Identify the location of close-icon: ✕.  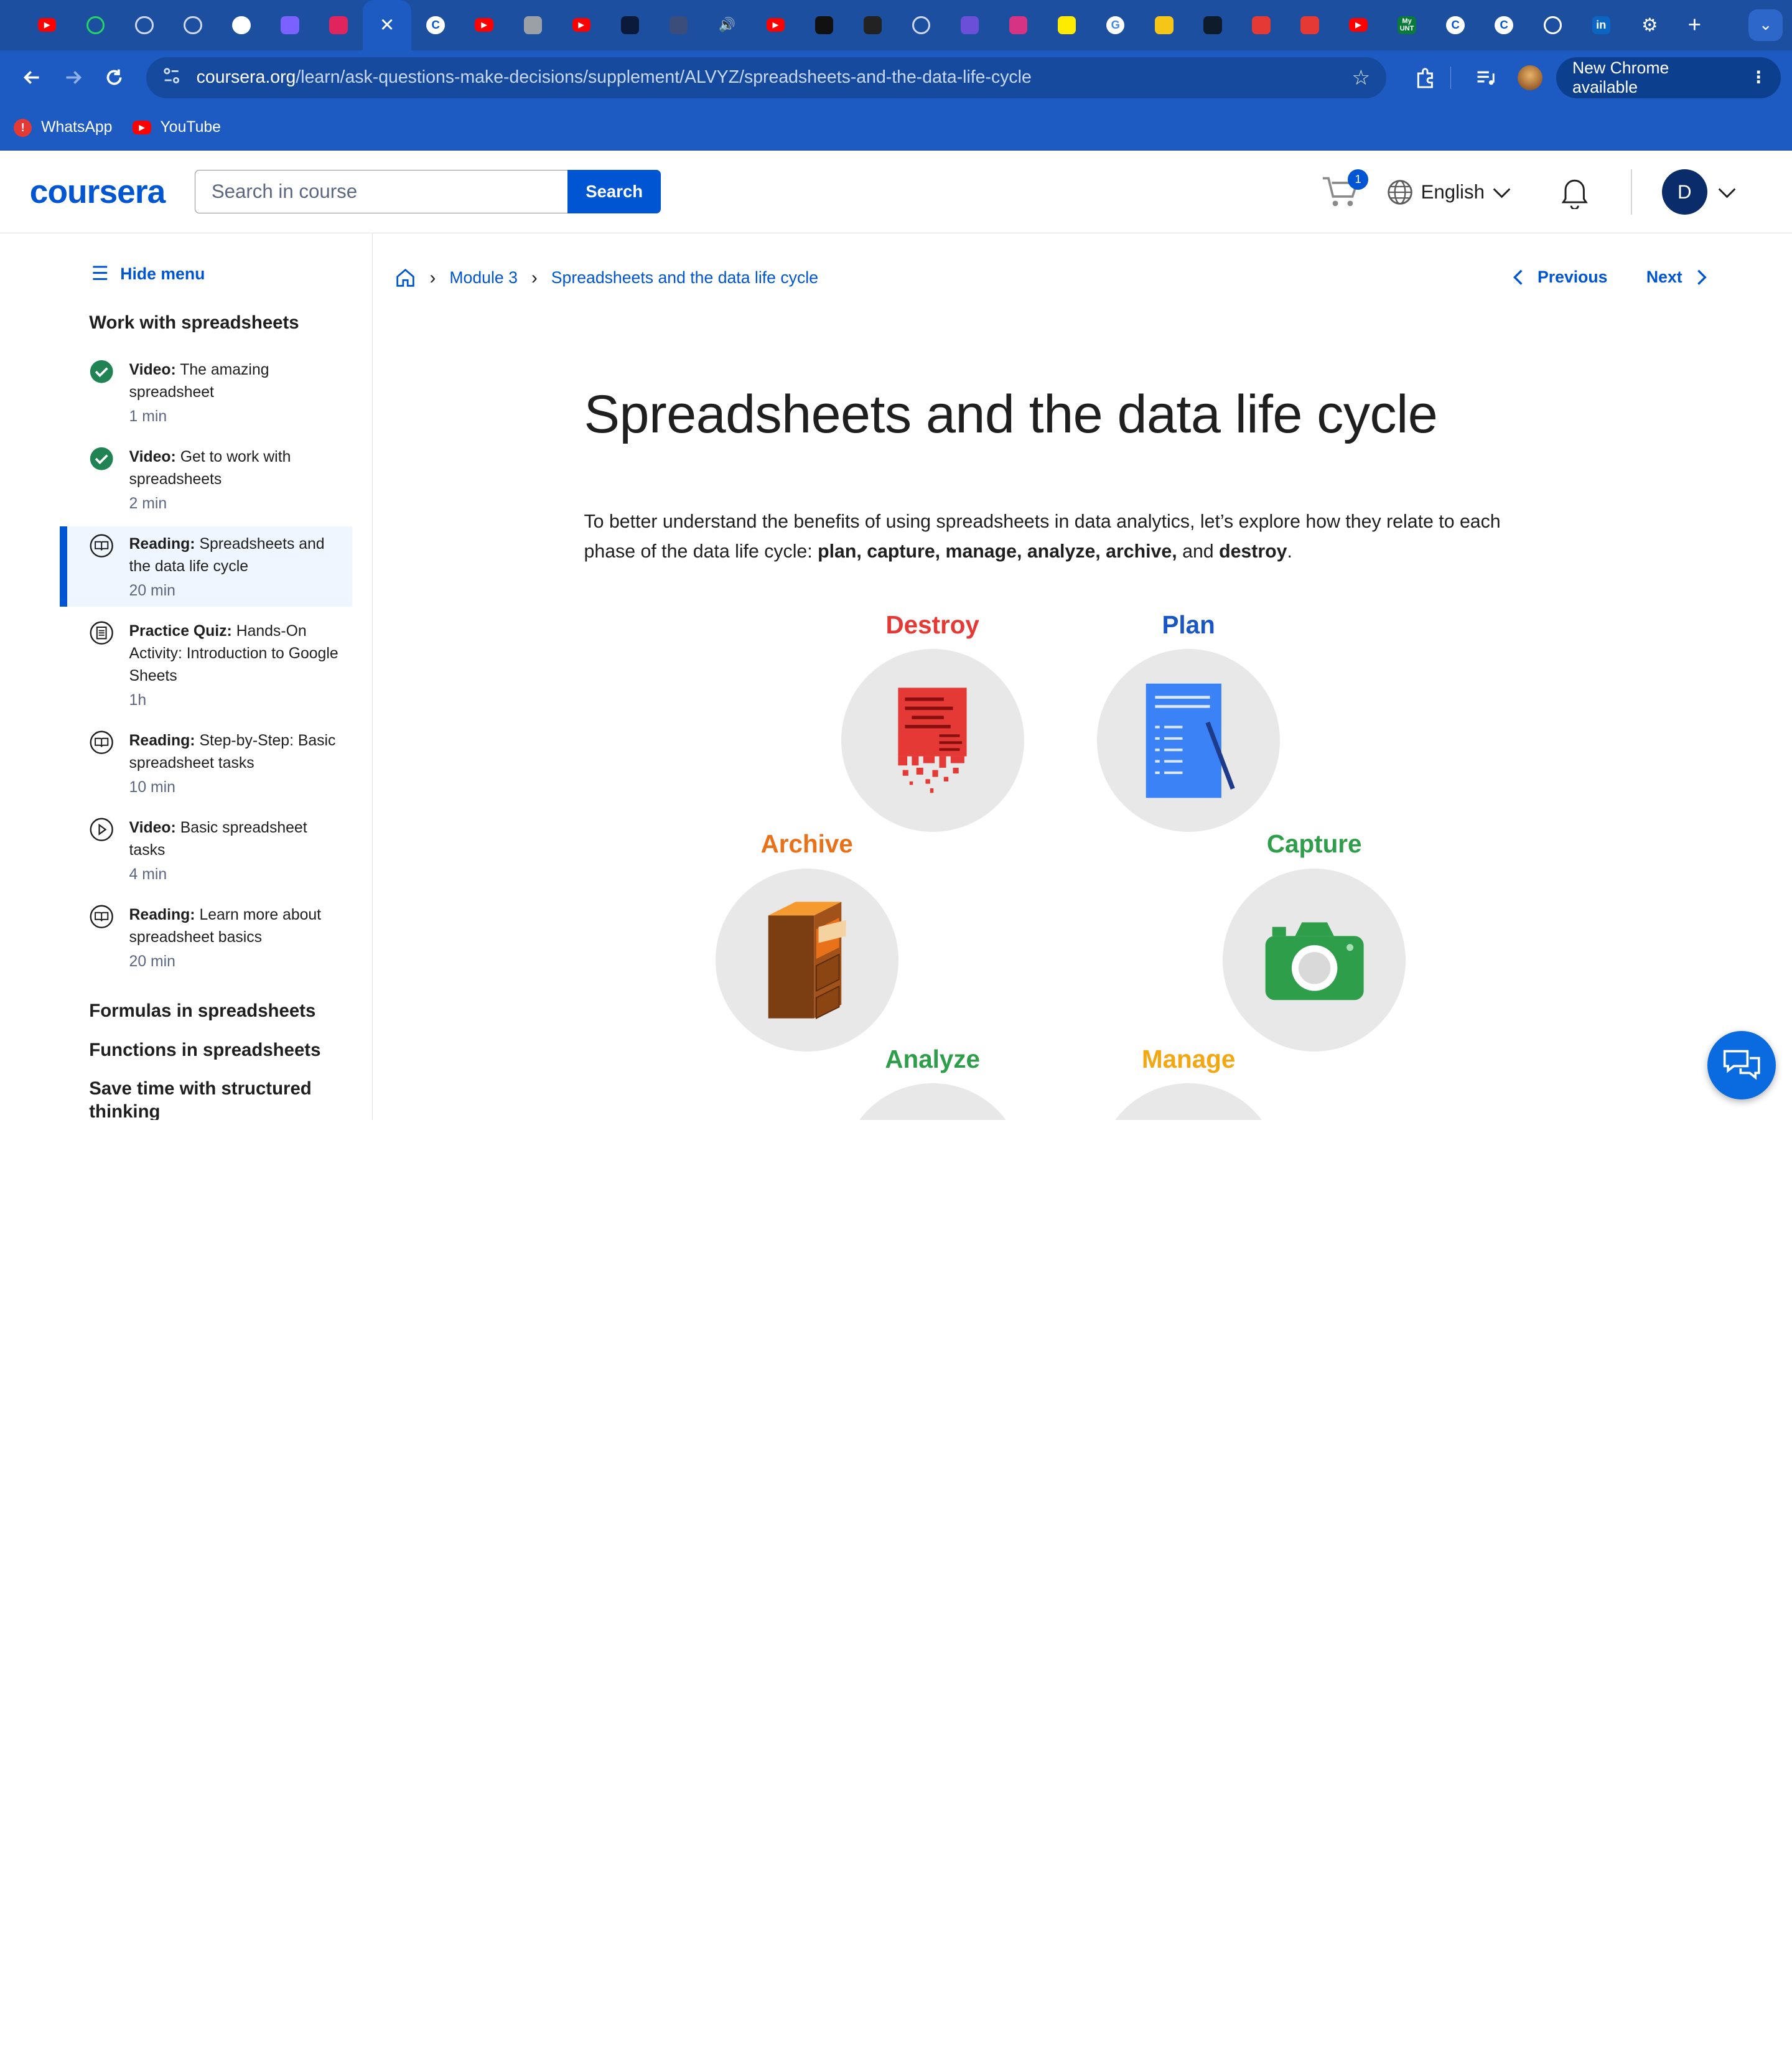
(387, 25).